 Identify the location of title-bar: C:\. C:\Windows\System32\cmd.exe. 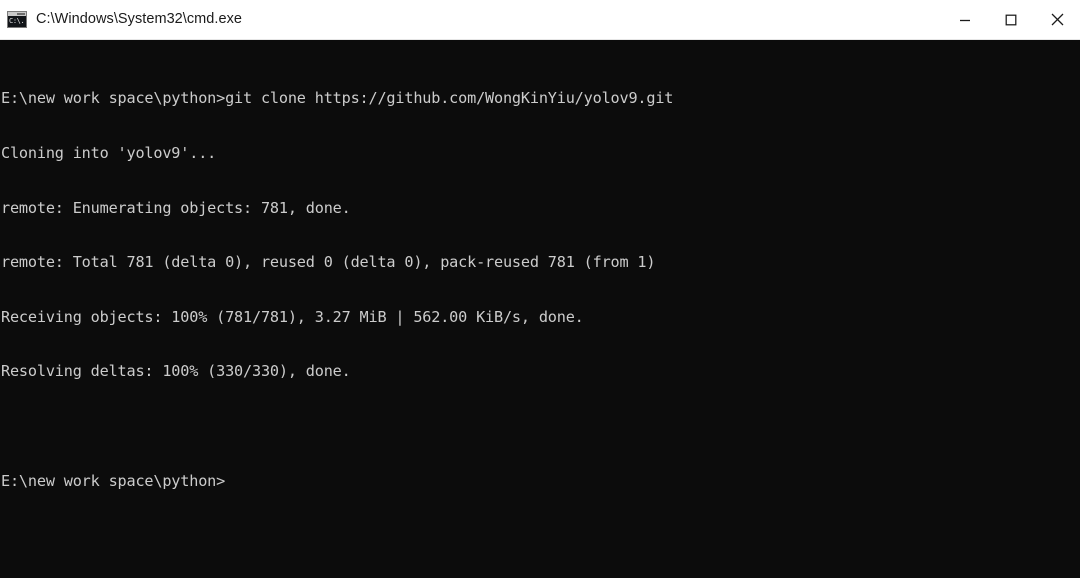
(540, 20).